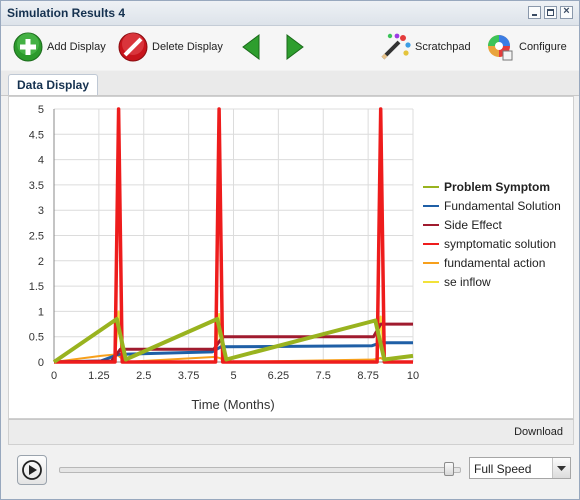 This screenshot has height=500, width=580. What do you see at coordinates (534, 15) in the screenshot?
I see `minimize-icon` at bounding box center [534, 15].